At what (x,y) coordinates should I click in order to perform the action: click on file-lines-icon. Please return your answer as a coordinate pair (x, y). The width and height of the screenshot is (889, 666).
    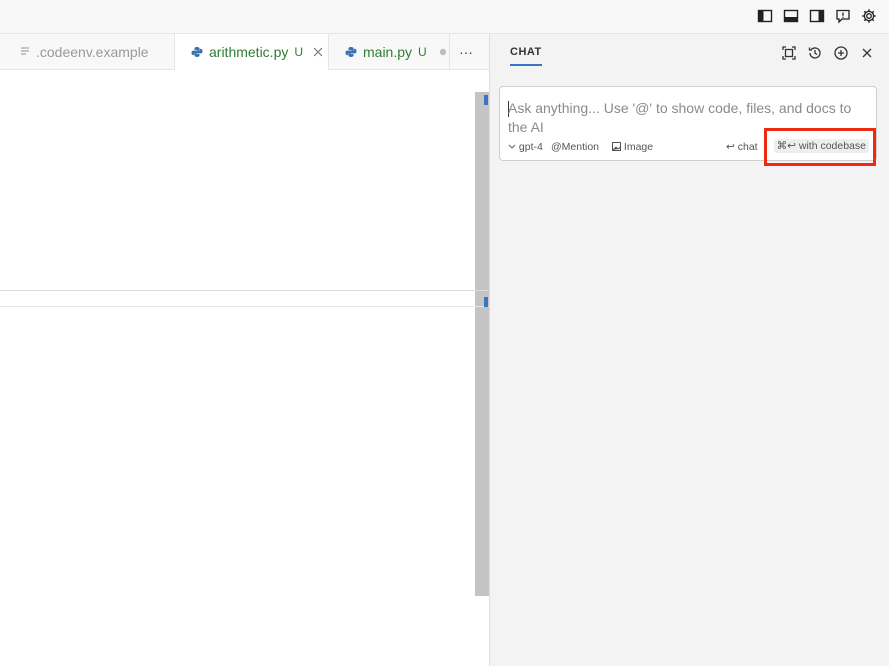
    Looking at the image, I should click on (25, 52).